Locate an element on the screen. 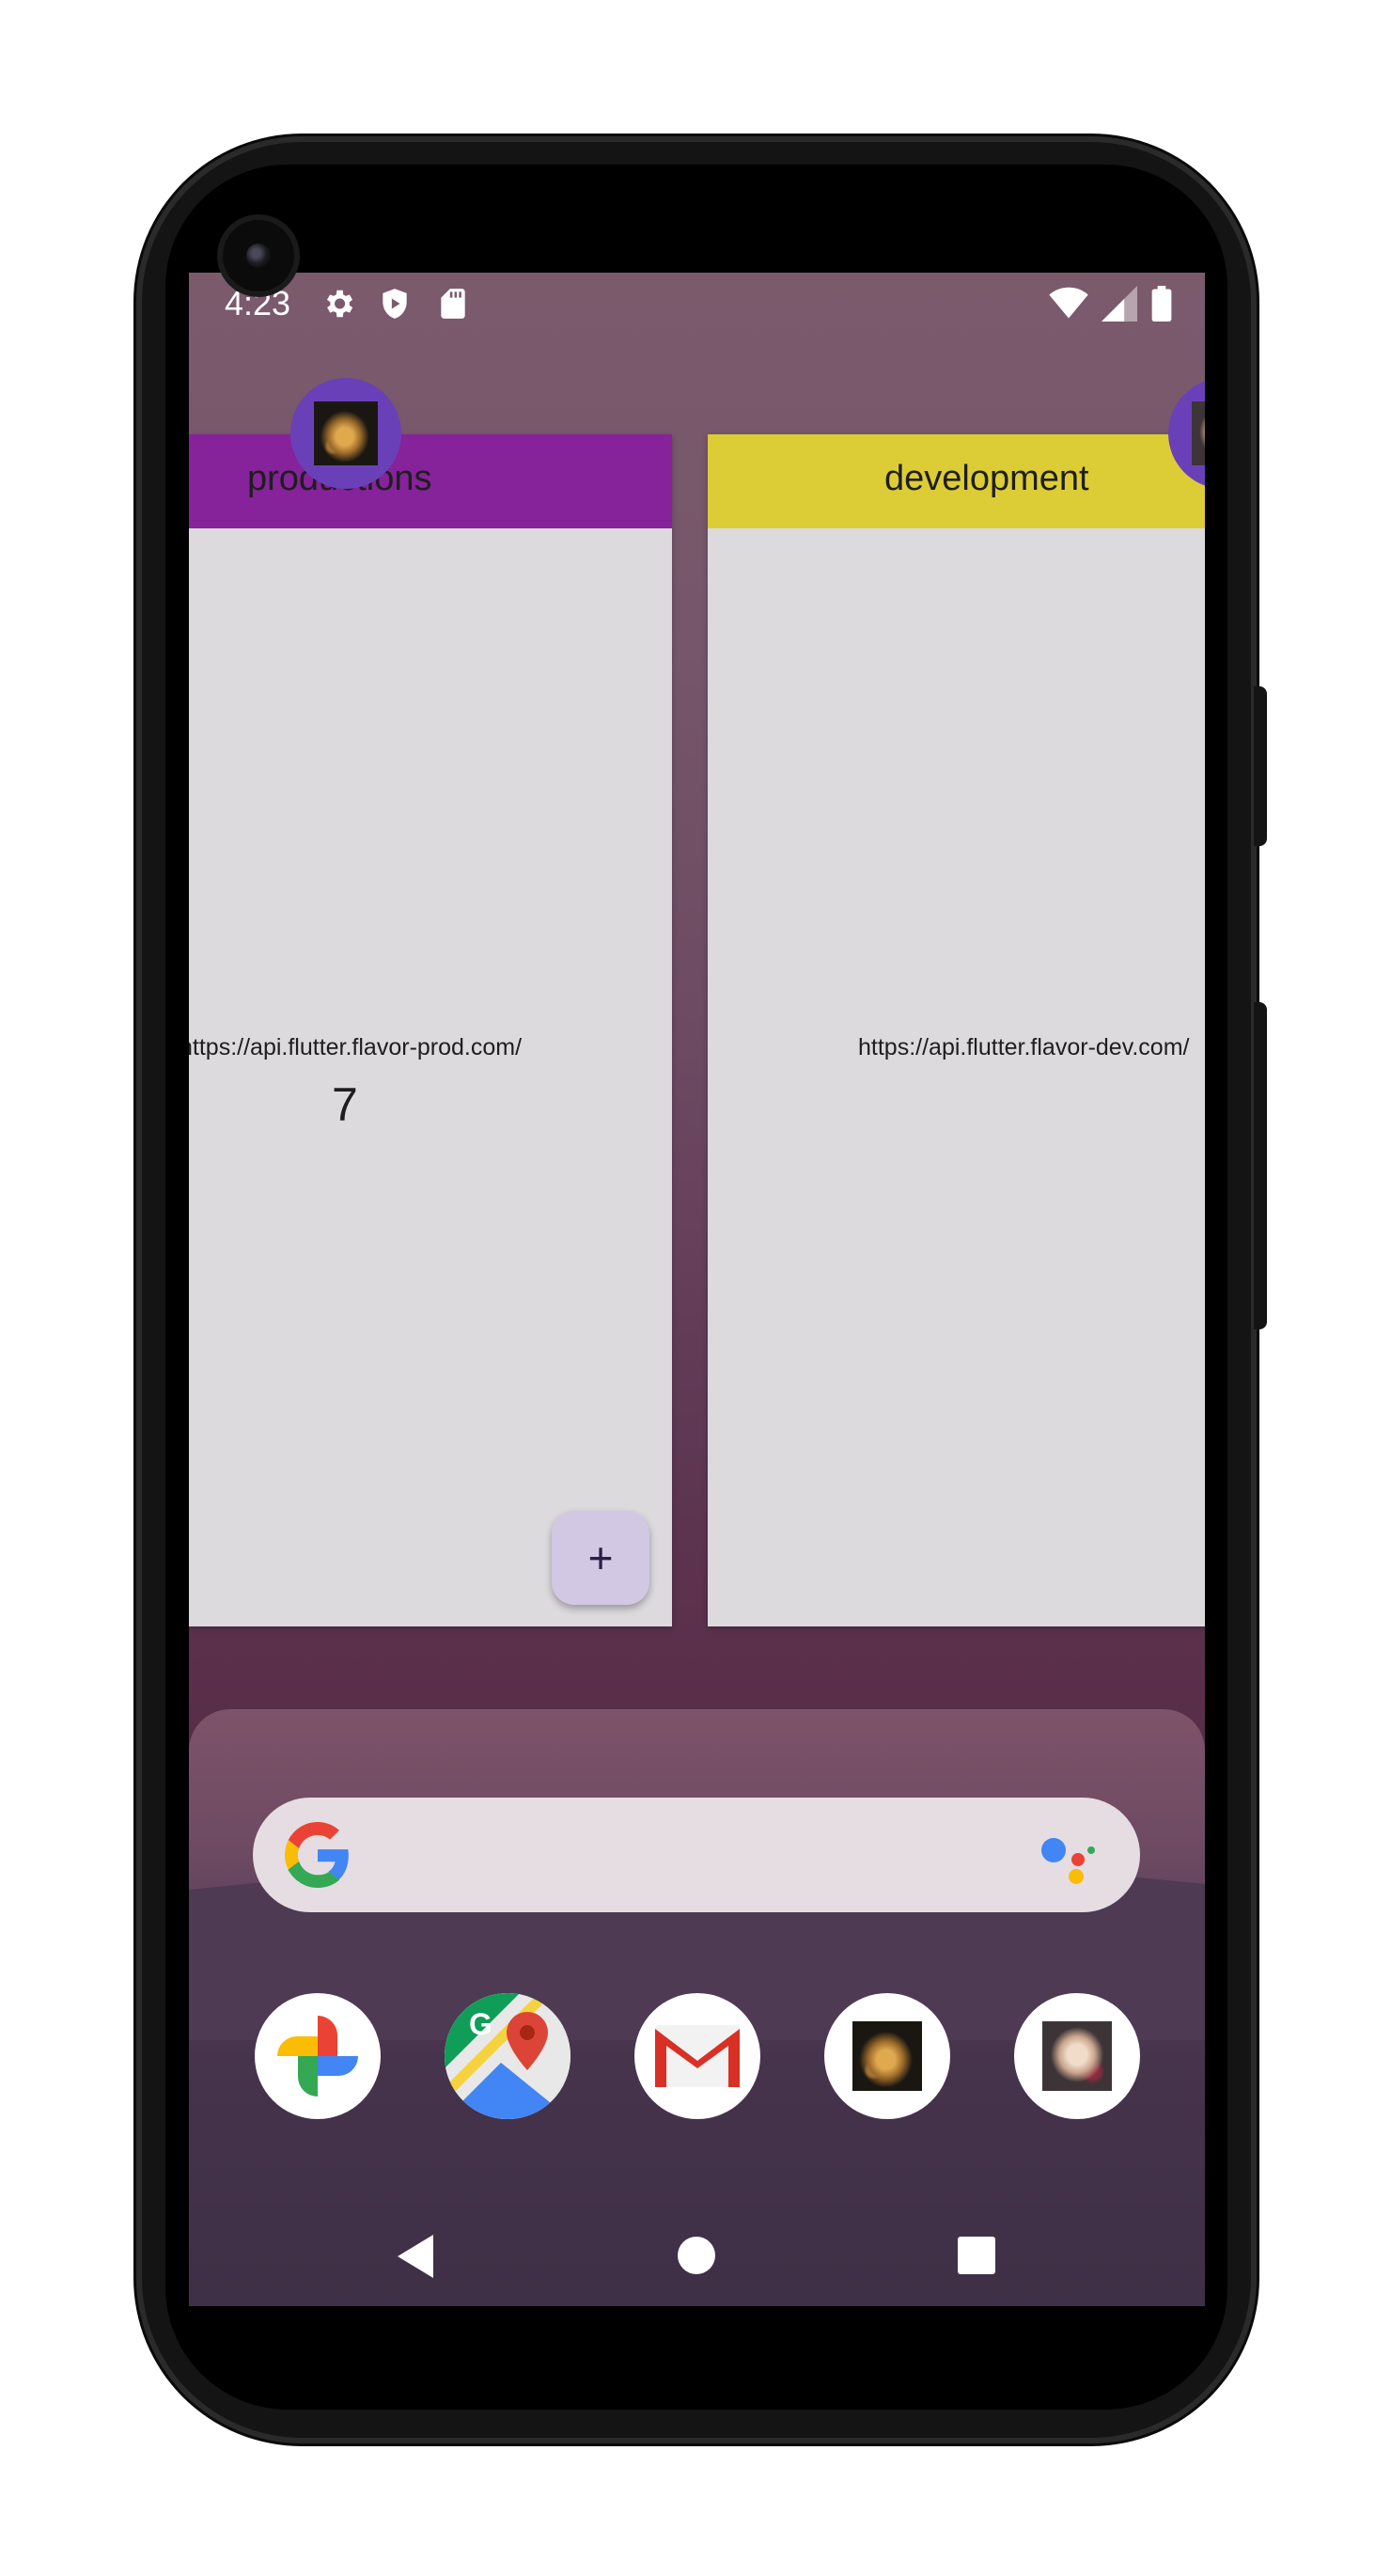 This screenshot has height=2576, width=1391. flavor-dev-app is located at coordinates (1077, 2056).